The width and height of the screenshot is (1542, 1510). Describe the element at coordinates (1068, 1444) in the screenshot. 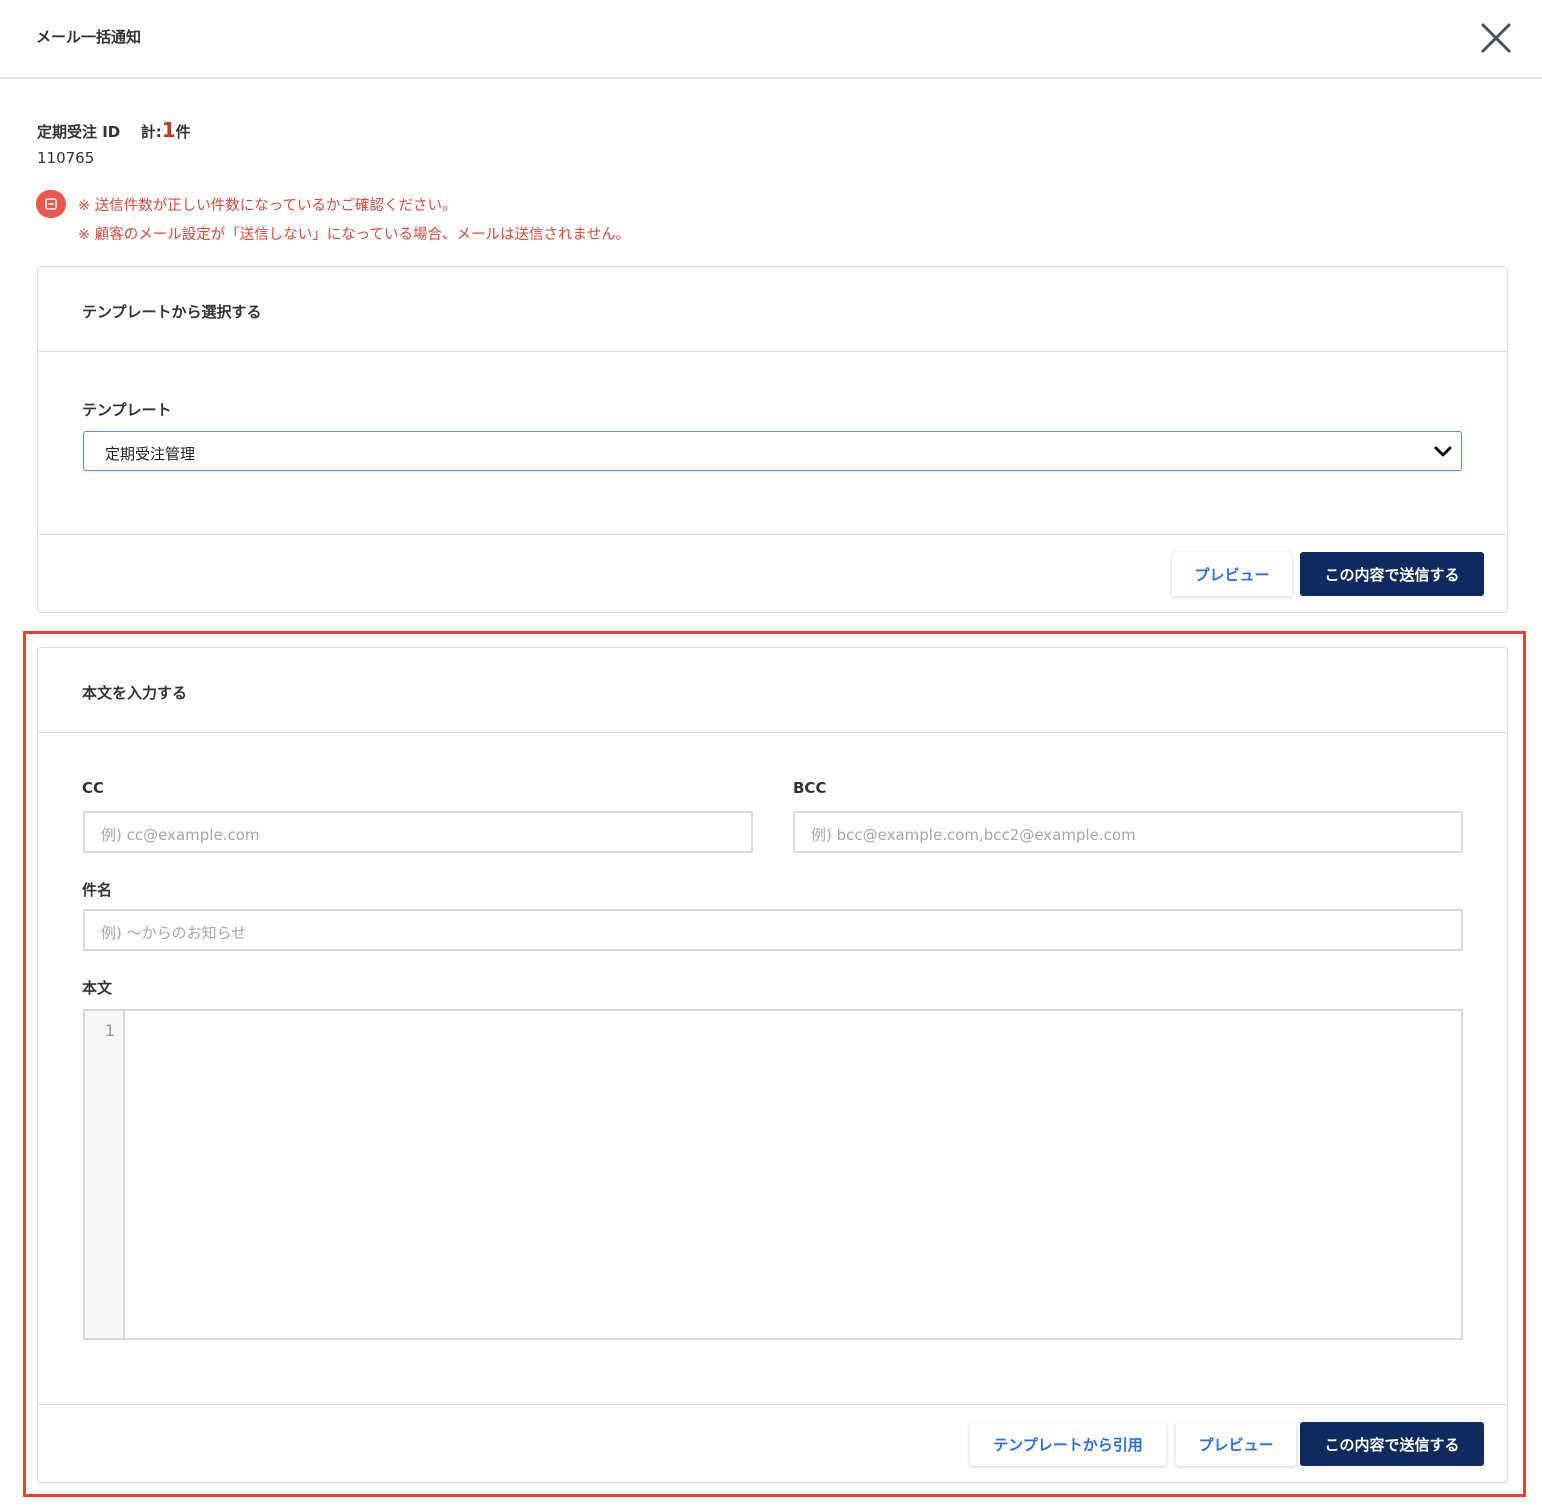

I see `quote-template-button: テンプレートから引用` at that location.